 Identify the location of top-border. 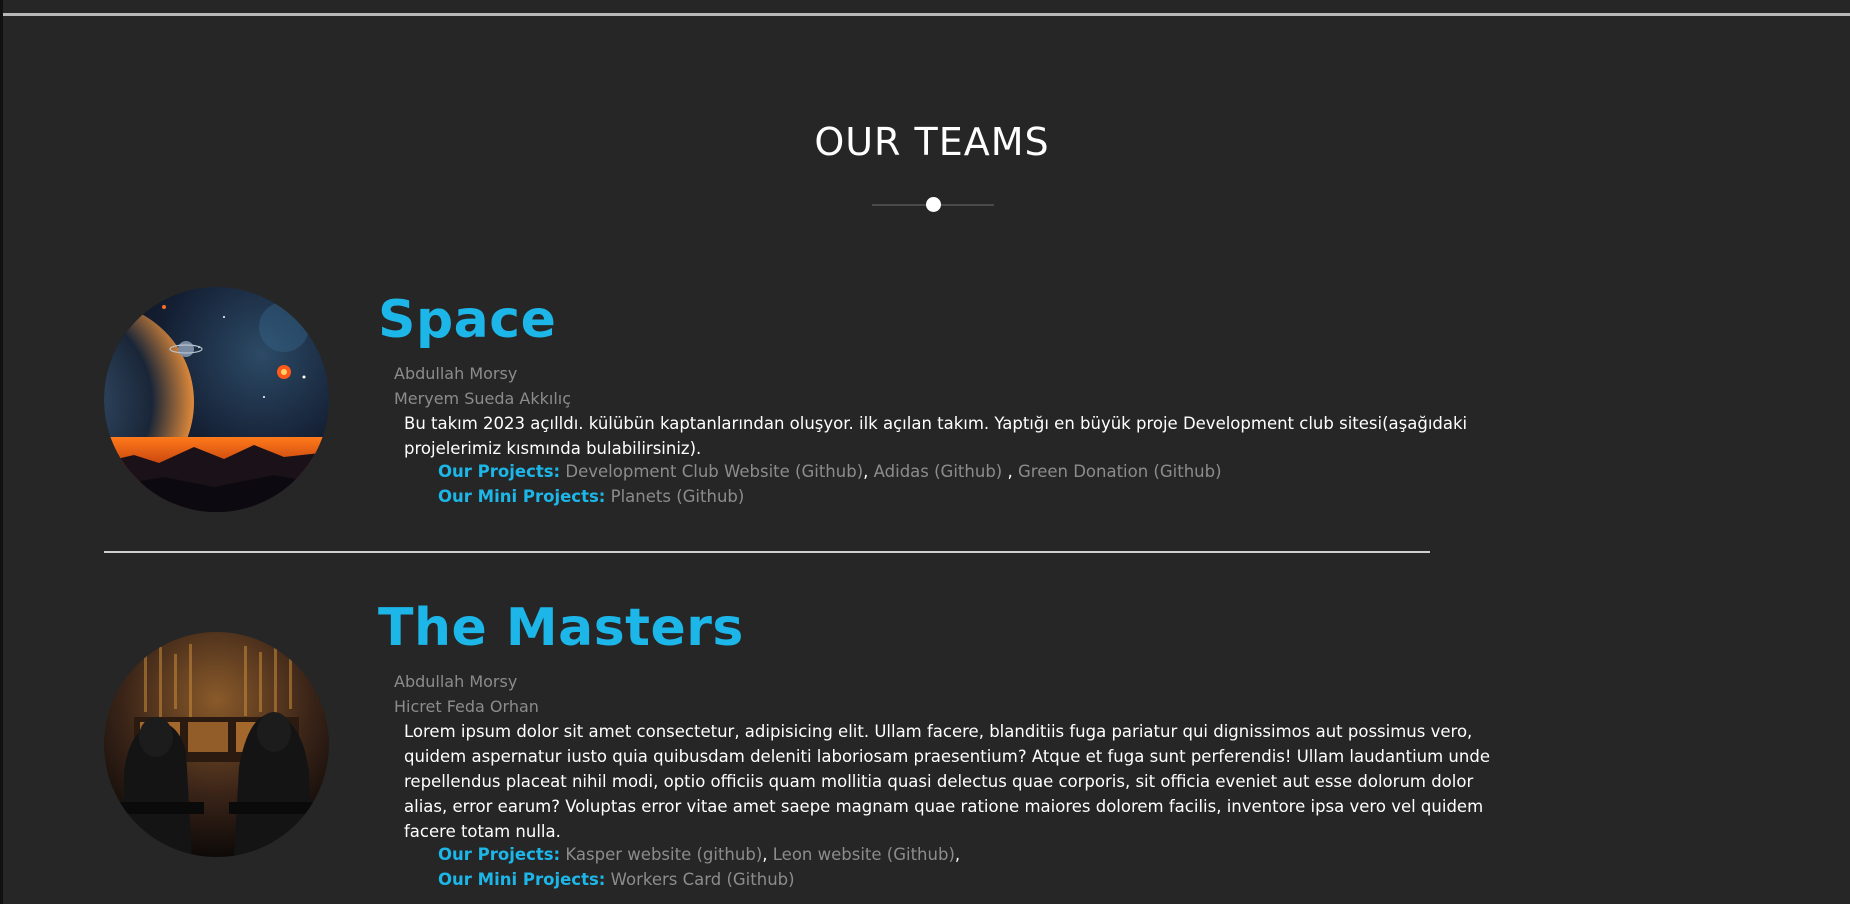
(925, 8).